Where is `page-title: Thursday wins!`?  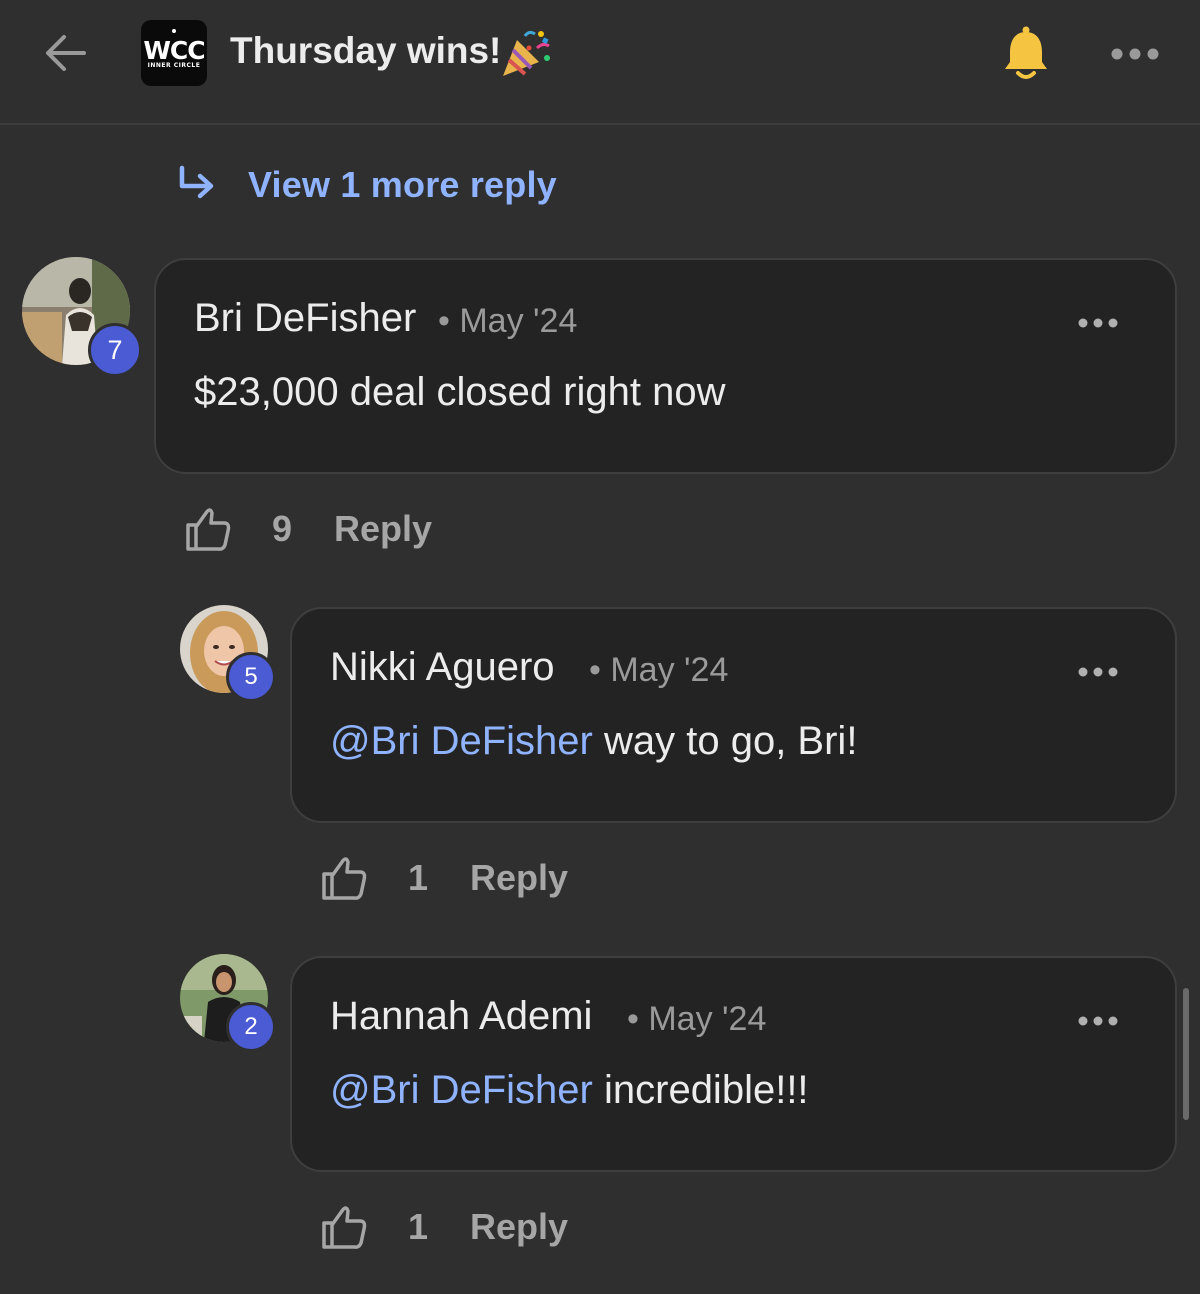 page-title: Thursday wins! is located at coordinates (366, 50).